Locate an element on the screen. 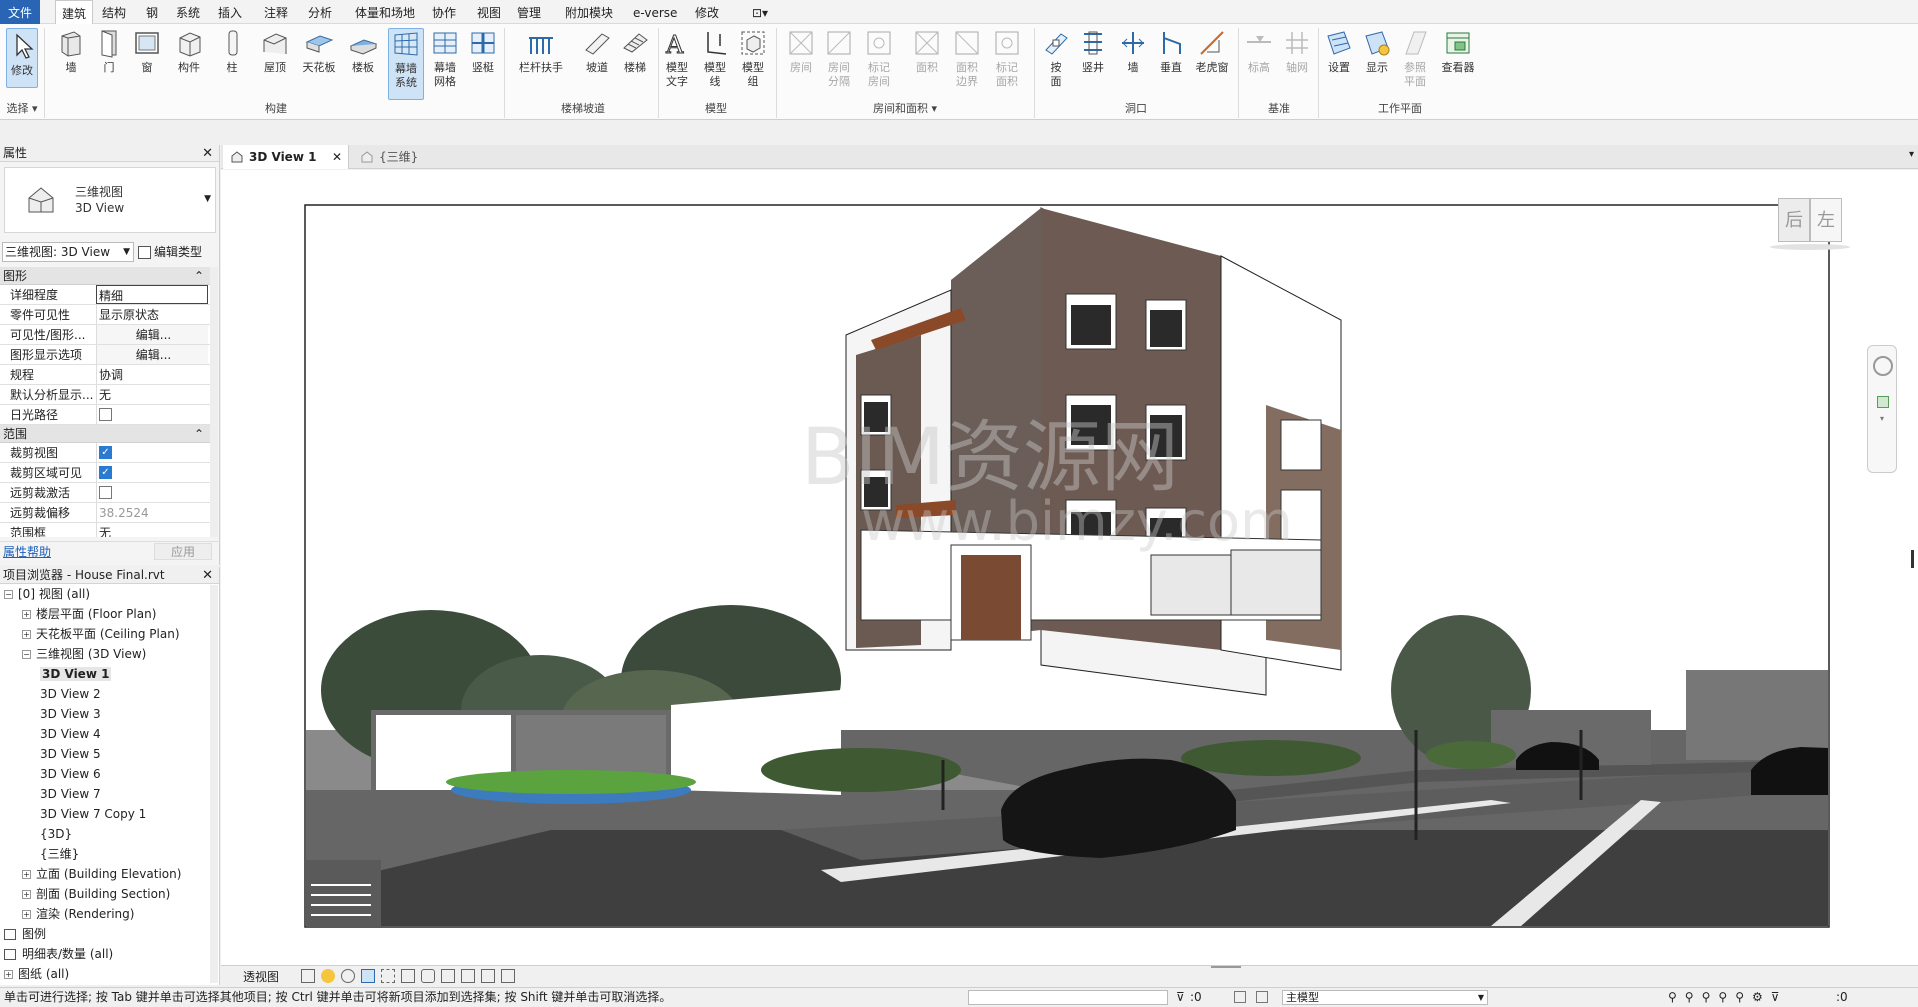  filter-icon: ⊽ is located at coordinates (1775, 997).